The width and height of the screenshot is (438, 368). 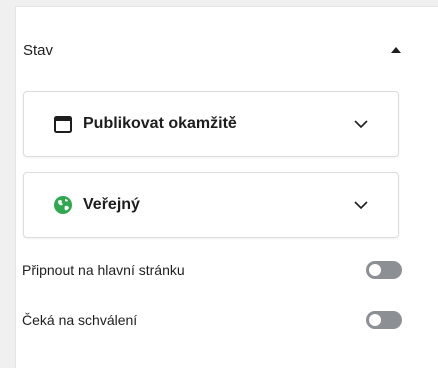 I want to click on status-panel-title: Stav, so click(x=38, y=50).